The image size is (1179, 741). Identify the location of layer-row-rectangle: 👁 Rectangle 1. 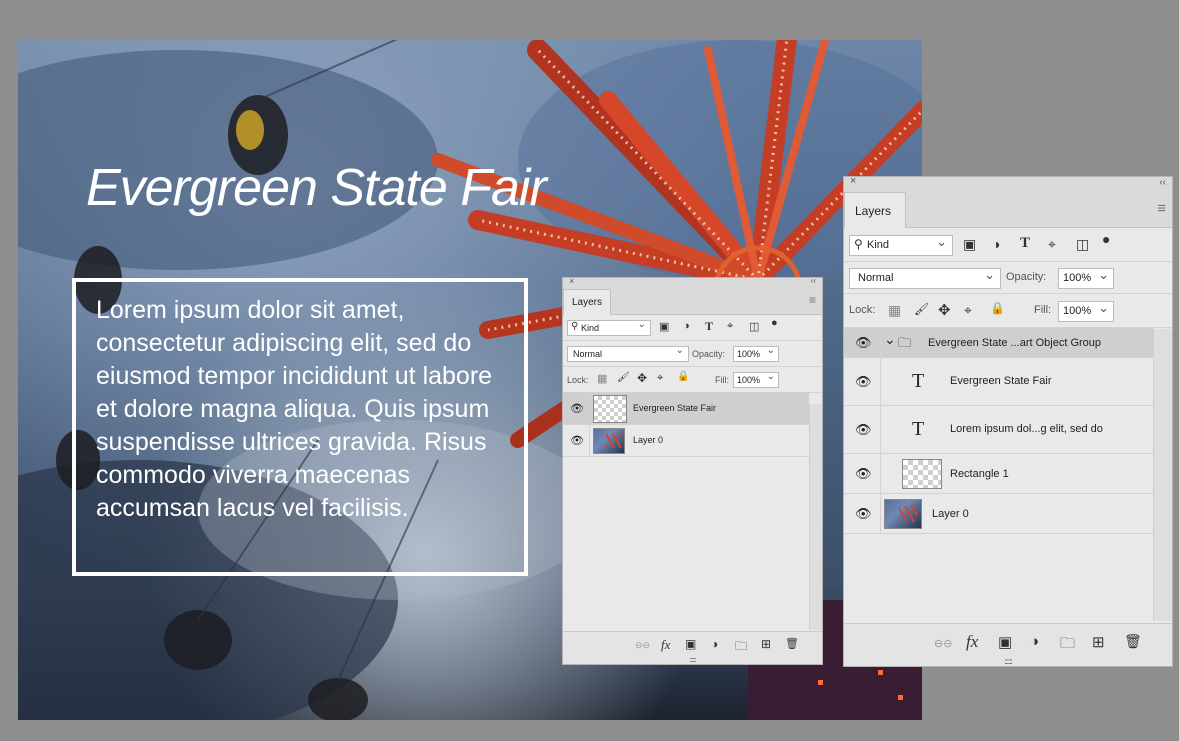
(999, 474).